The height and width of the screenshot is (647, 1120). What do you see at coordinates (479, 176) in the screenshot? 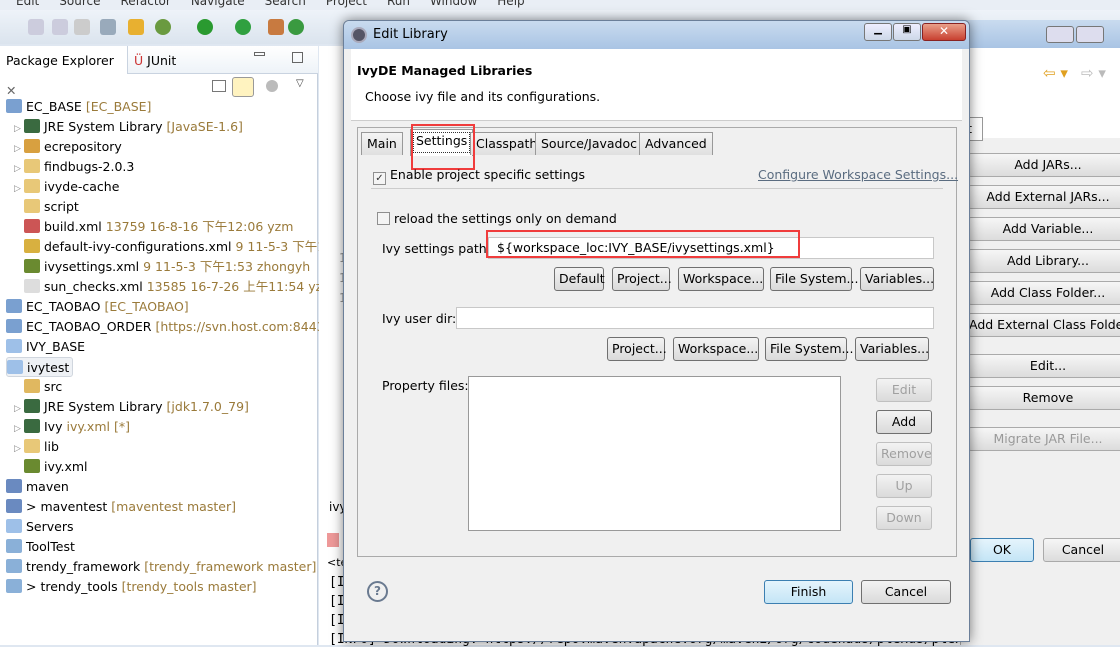
I see `enable-project-settings-checkbox: ✓ Enable project specific settings` at bounding box center [479, 176].